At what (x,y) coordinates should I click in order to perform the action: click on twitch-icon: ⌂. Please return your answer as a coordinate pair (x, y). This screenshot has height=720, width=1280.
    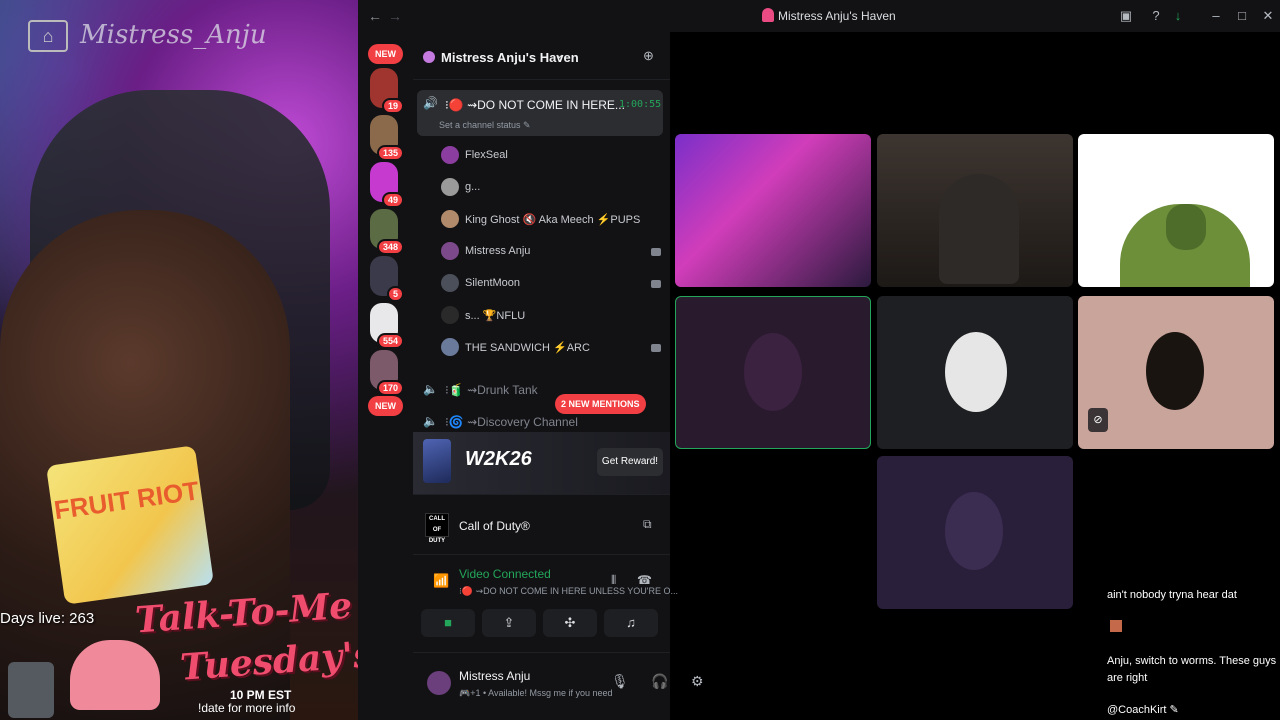
    Looking at the image, I should click on (48, 36).